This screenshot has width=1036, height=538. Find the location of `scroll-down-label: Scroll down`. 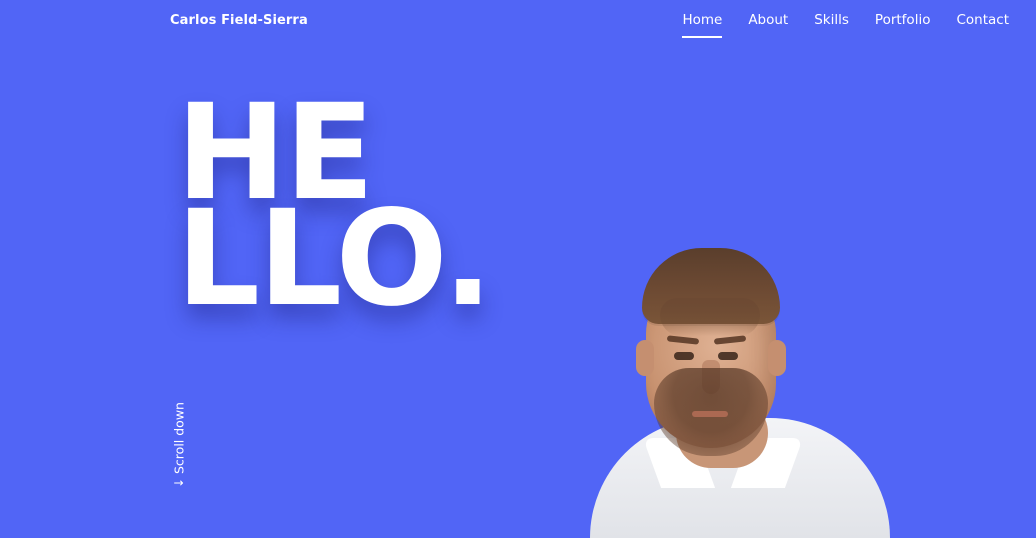

scroll-down-label: Scroll down is located at coordinates (179, 437).